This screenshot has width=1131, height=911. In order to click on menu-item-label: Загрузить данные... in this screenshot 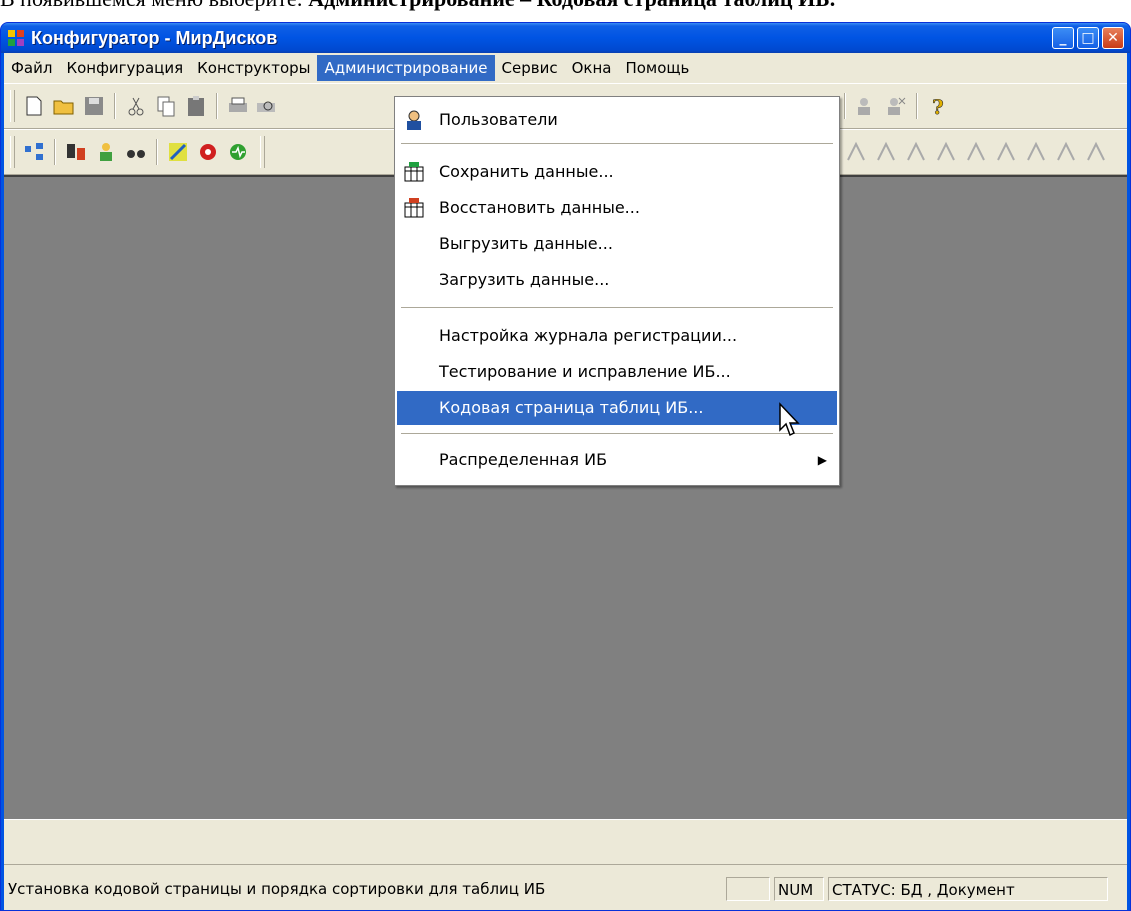, I will do `click(524, 279)`.